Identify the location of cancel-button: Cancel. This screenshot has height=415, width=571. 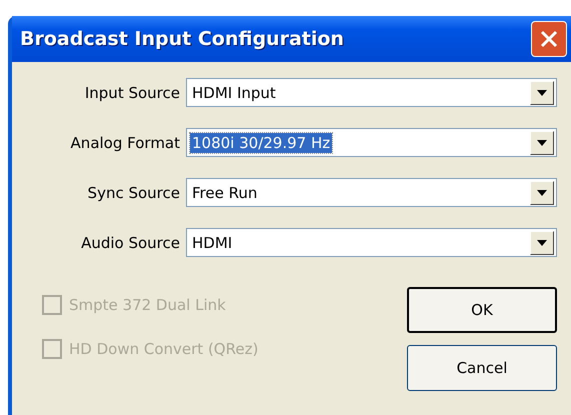
(482, 368).